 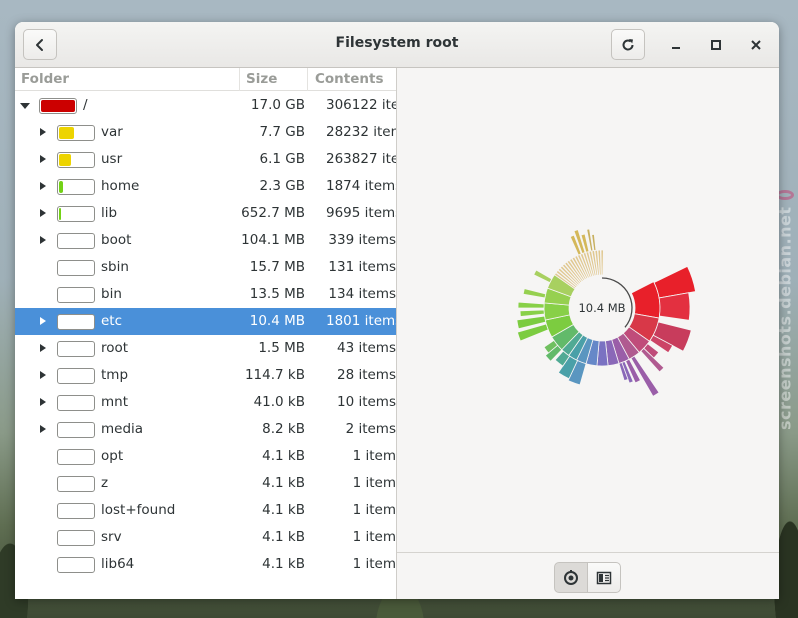 I want to click on folder-name: lib64, so click(x=118, y=564).